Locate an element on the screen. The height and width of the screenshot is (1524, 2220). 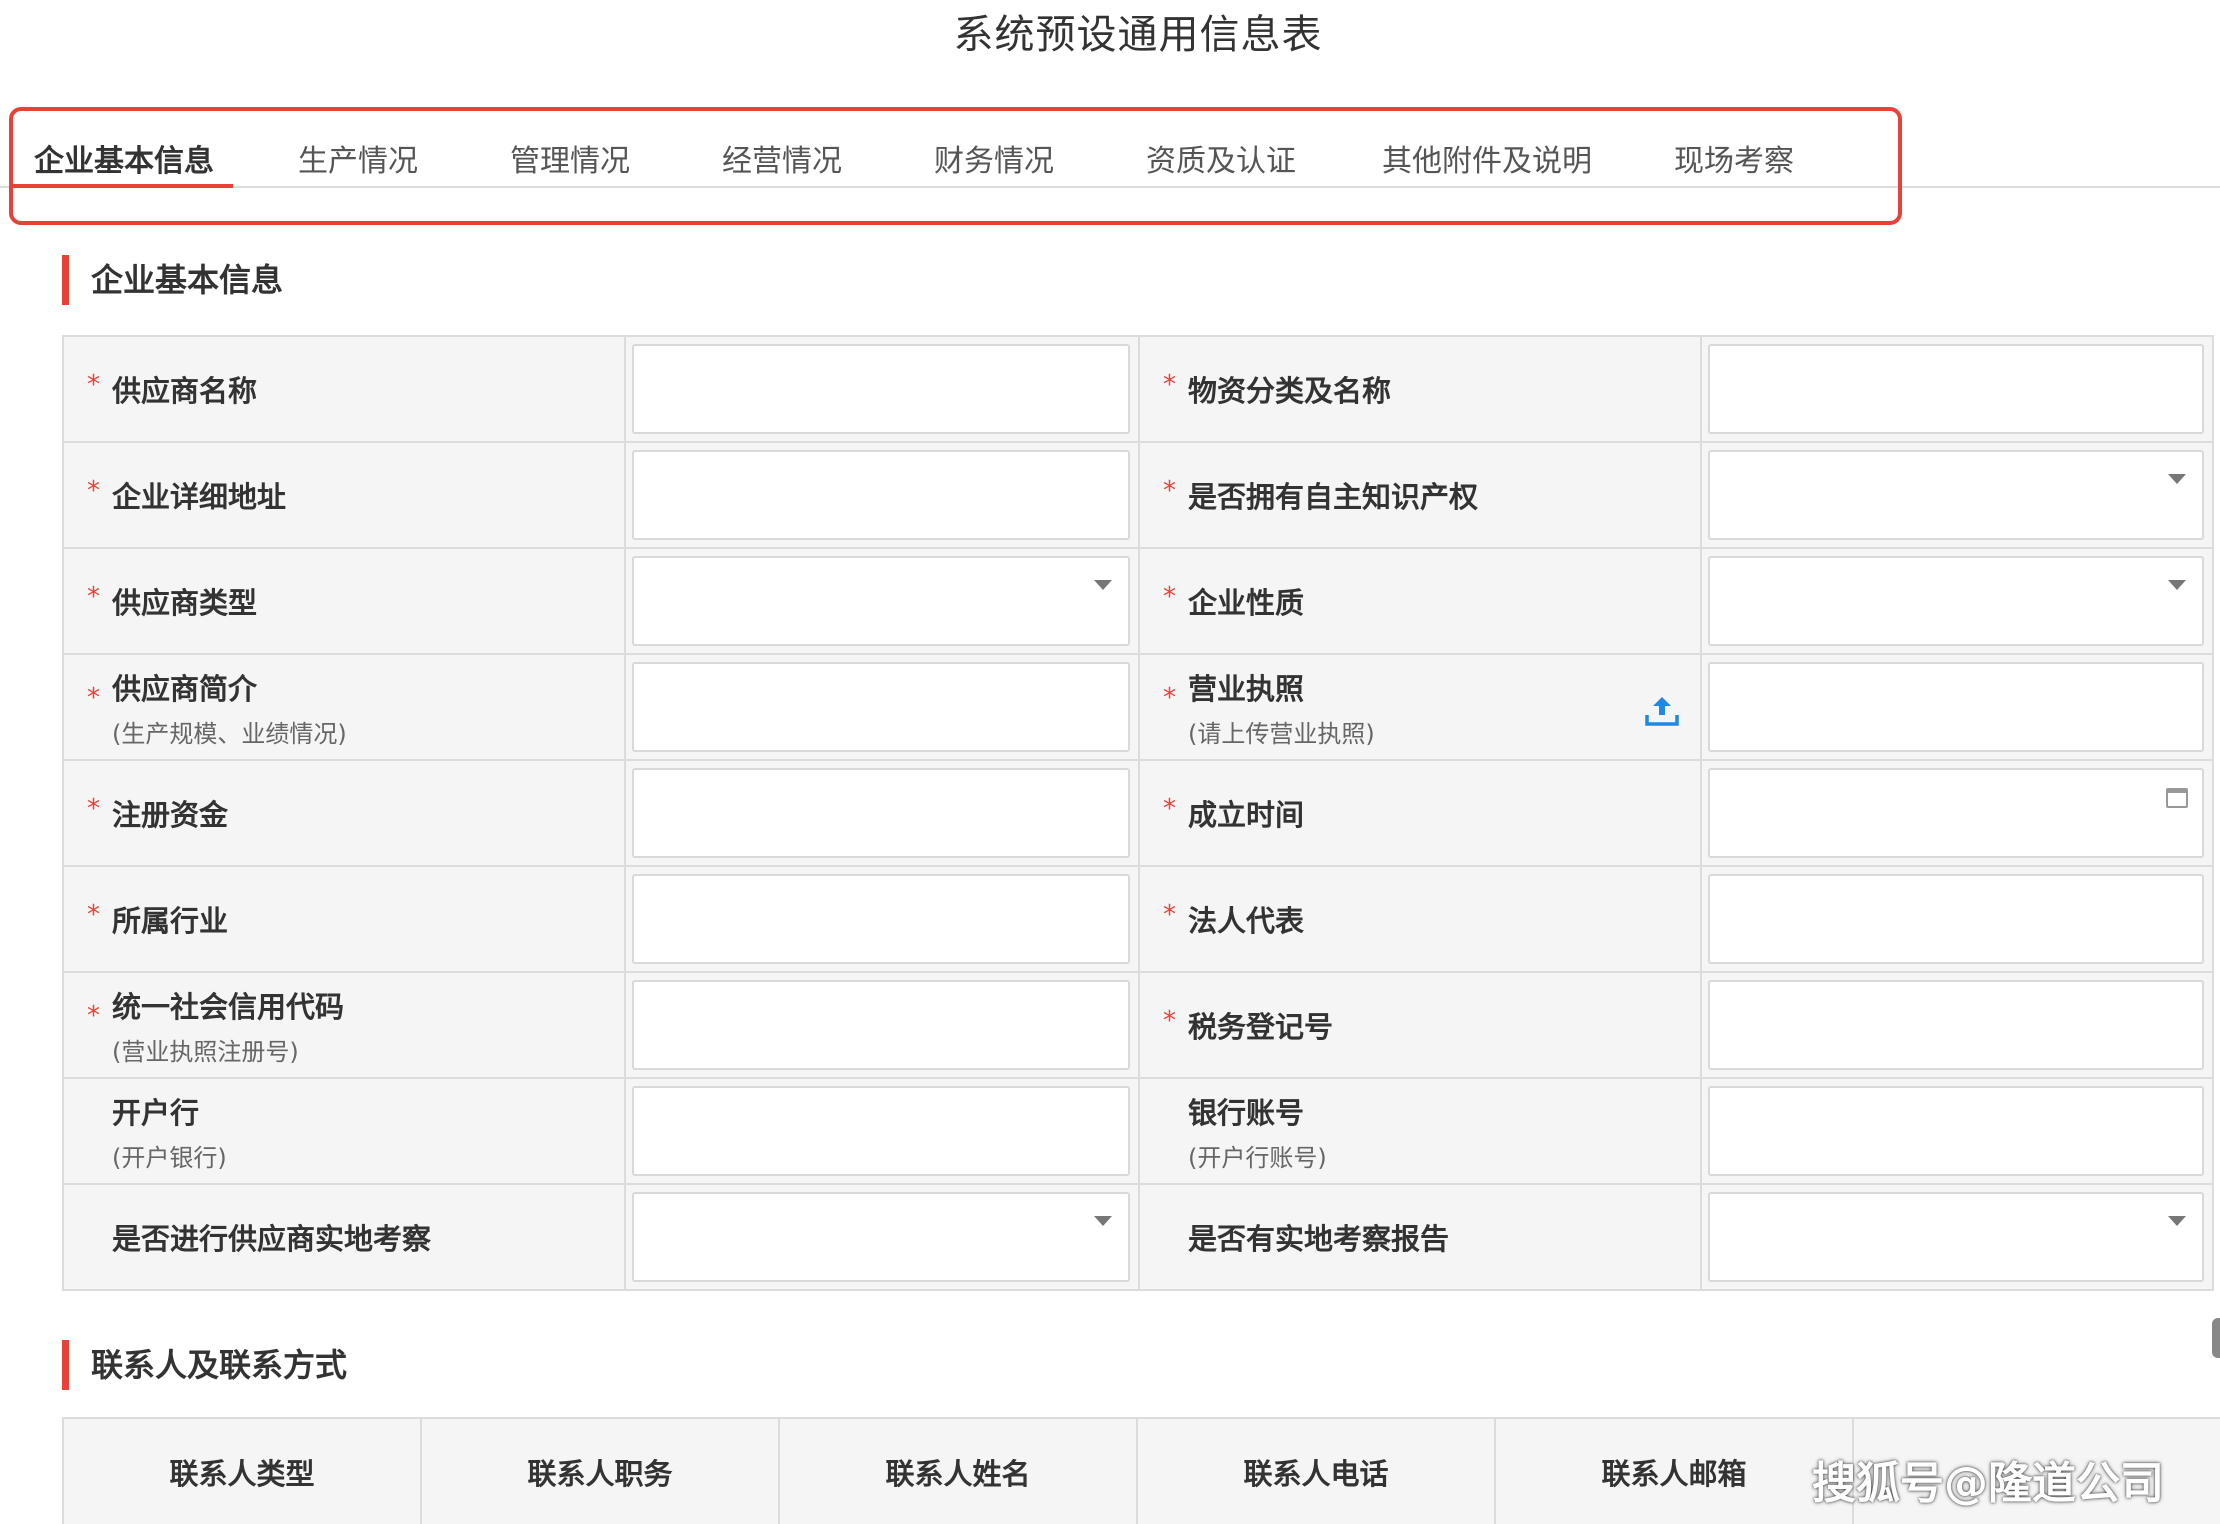
column-header-contact-title: 联系人职务 is located at coordinates (601, 1471).